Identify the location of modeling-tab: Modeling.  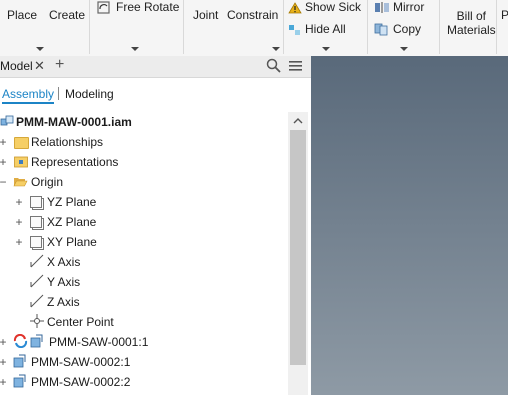
(89, 94).